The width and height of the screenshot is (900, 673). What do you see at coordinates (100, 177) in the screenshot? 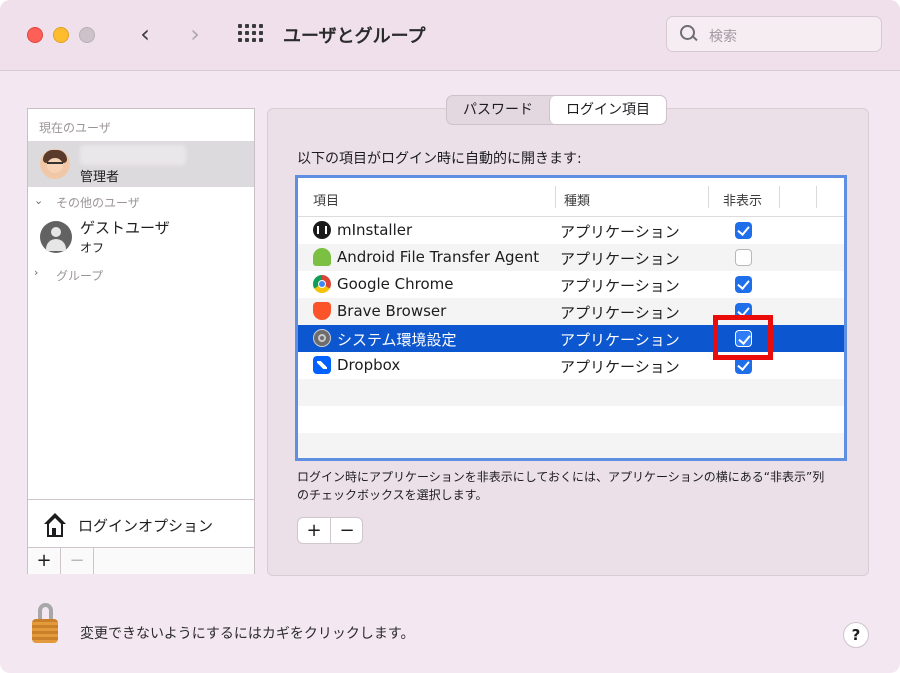
I see `user-role-label: 管理者` at bounding box center [100, 177].